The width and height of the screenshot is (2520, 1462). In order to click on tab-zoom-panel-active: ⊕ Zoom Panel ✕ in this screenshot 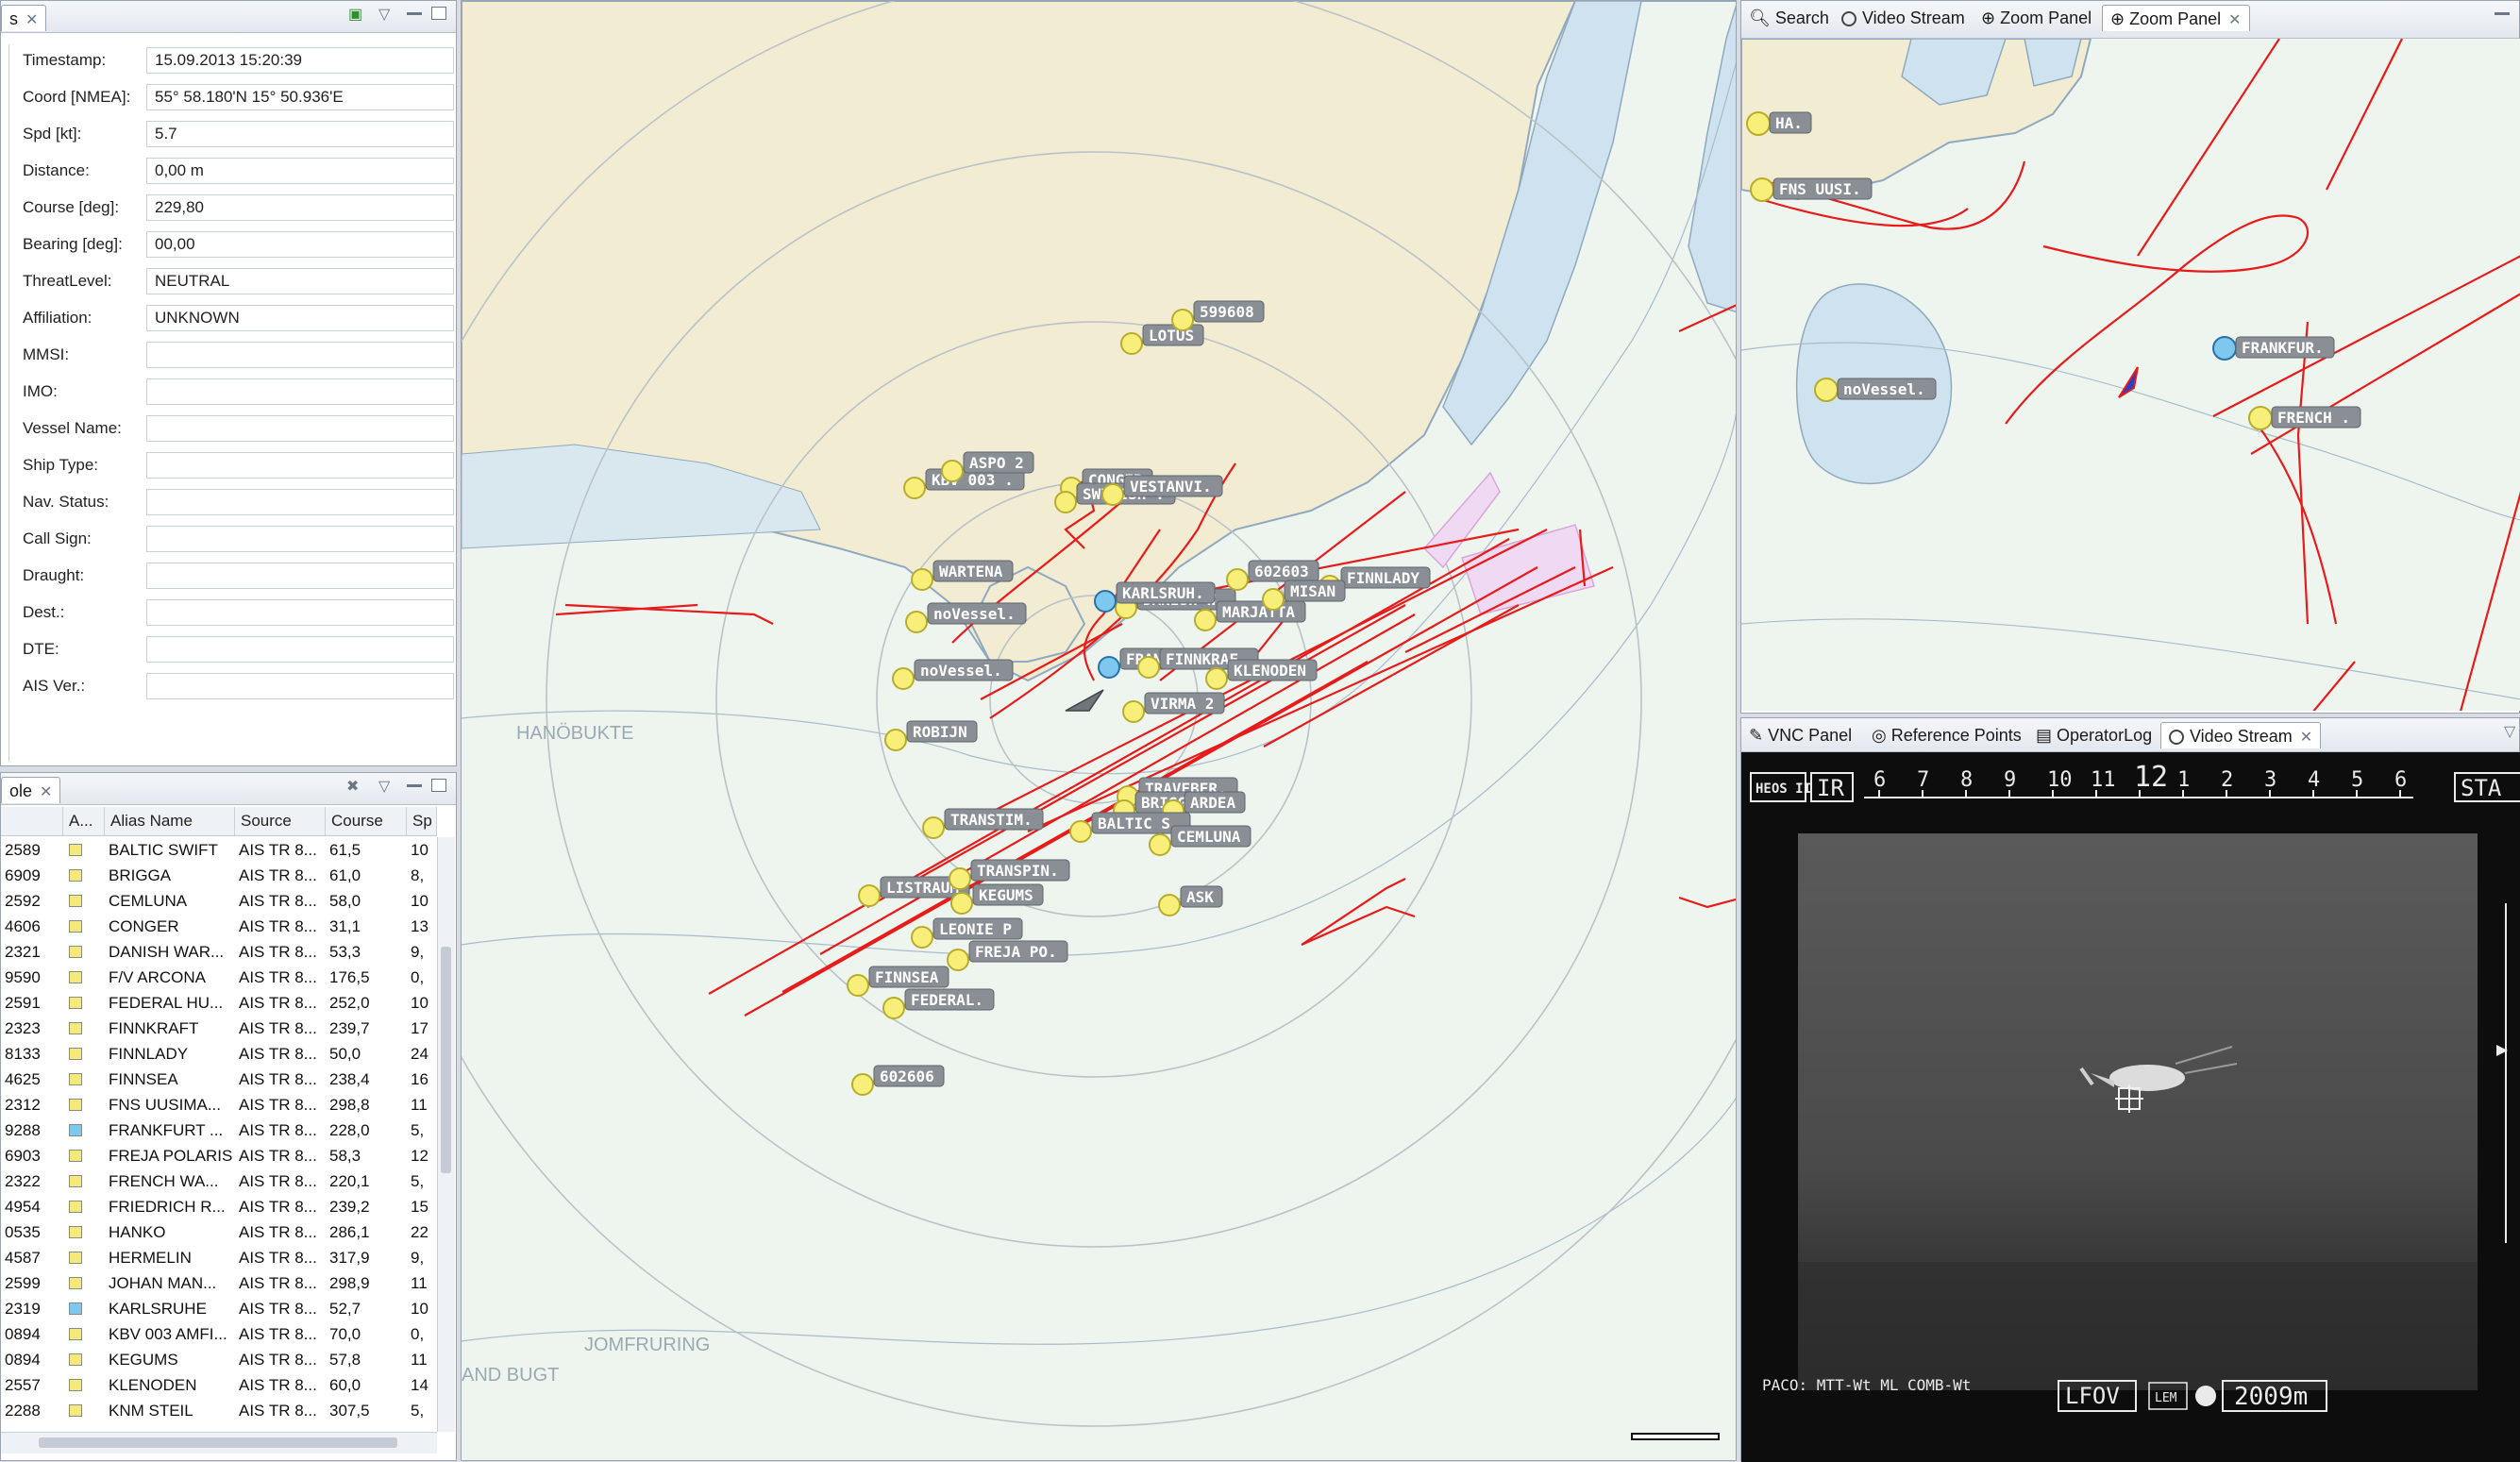, I will do `click(2176, 18)`.